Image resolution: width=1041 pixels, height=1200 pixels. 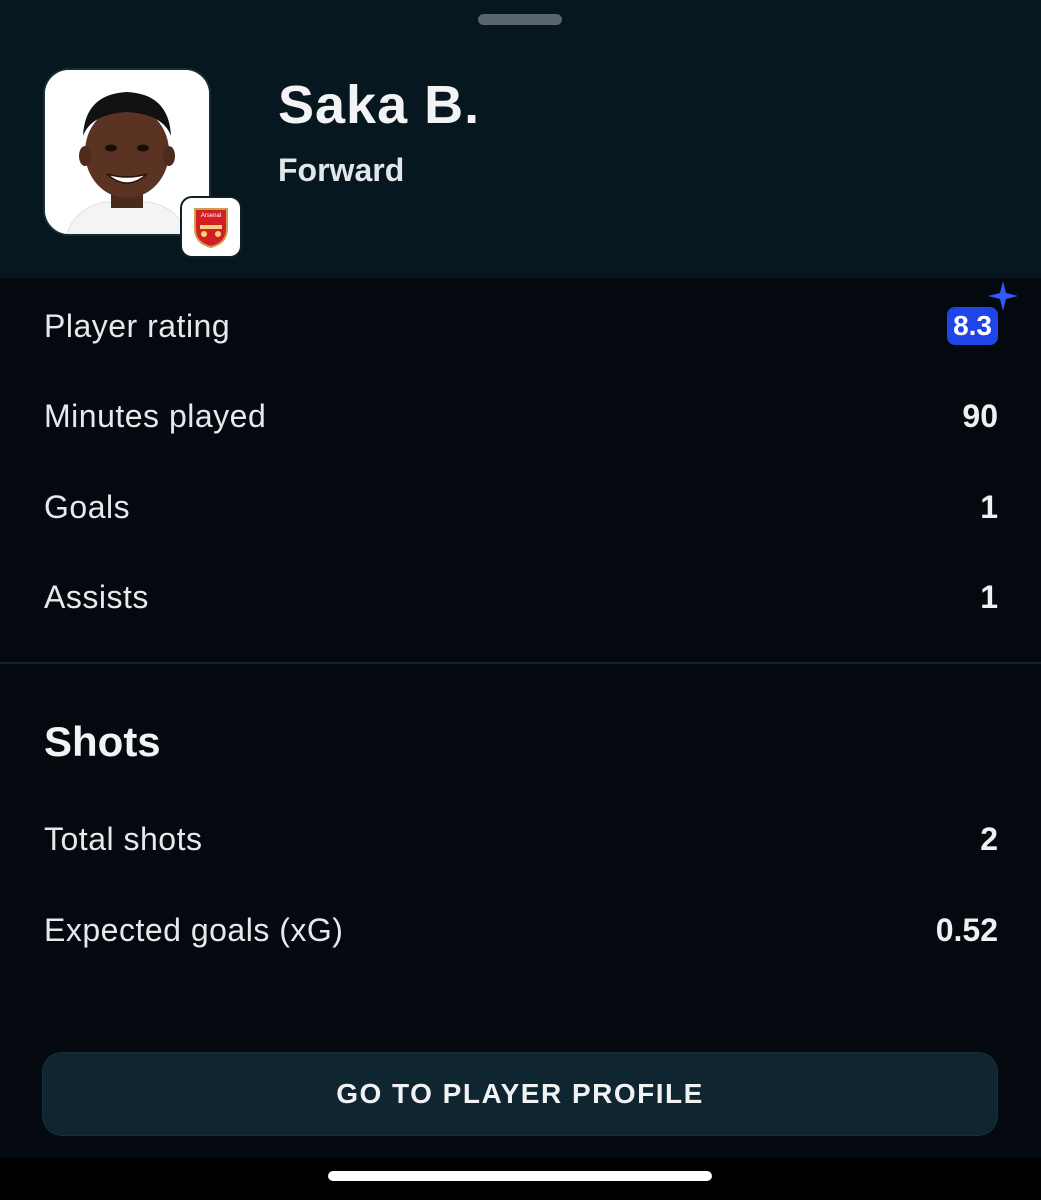 What do you see at coordinates (194, 929) in the screenshot?
I see `stat-label: Expected goals (xG)` at bounding box center [194, 929].